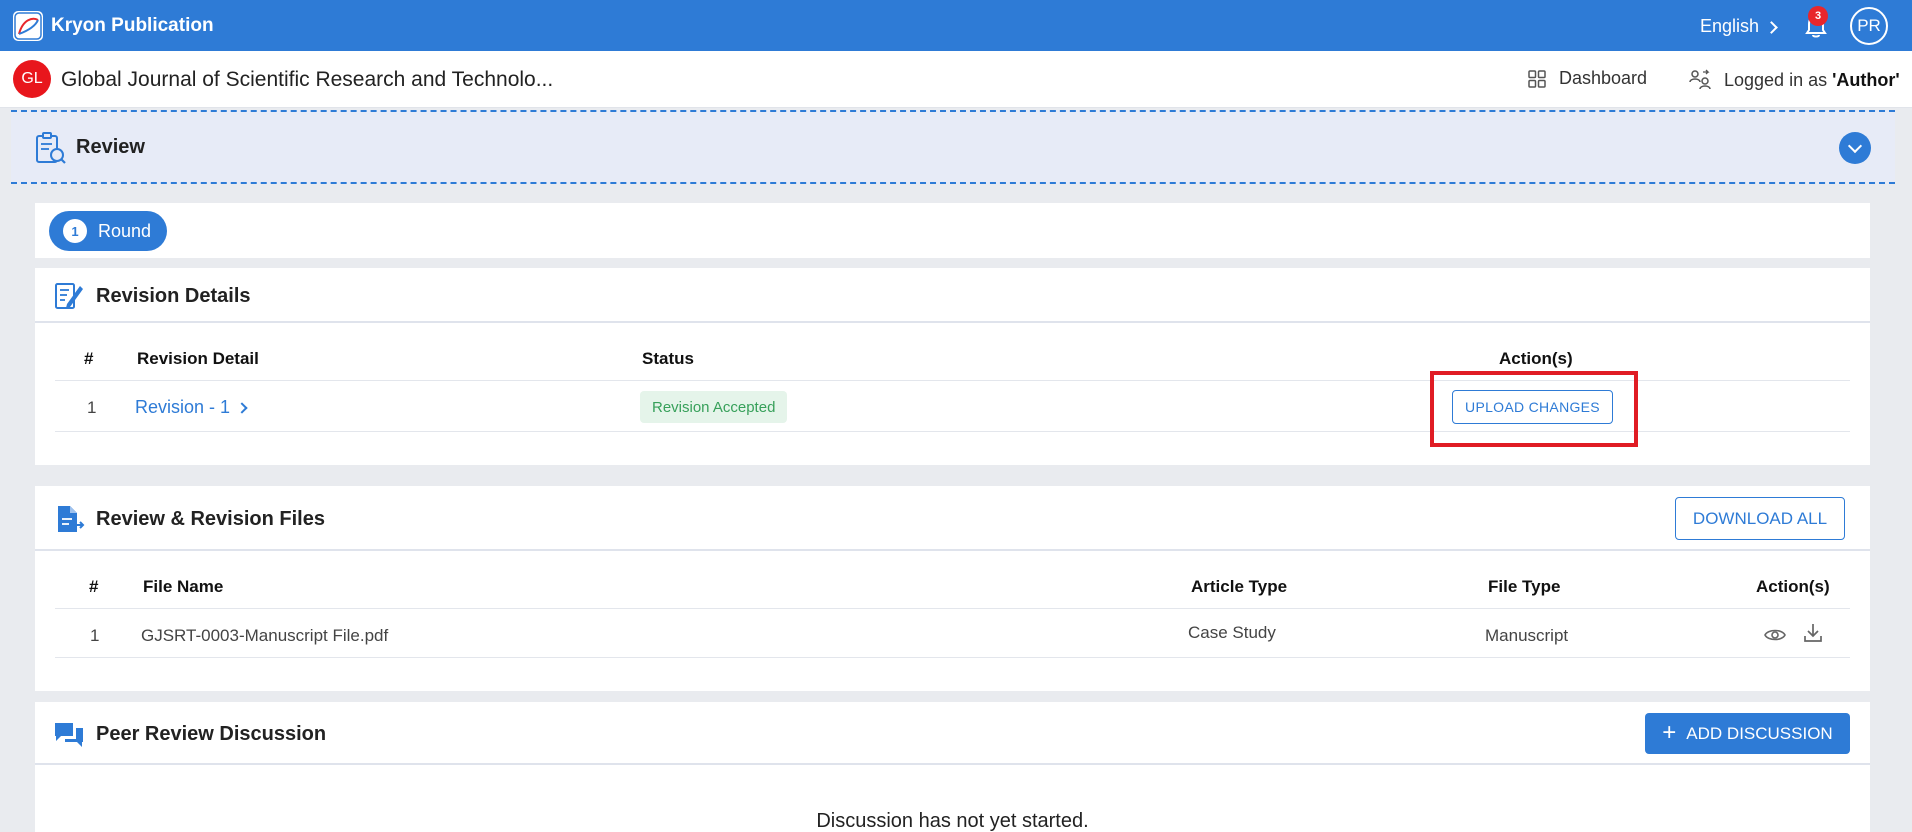 Image resolution: width=1912 pixels, height=832 pixels. I want to click on logged-in-text: Logged in as 'Author', so click(1812, 80).